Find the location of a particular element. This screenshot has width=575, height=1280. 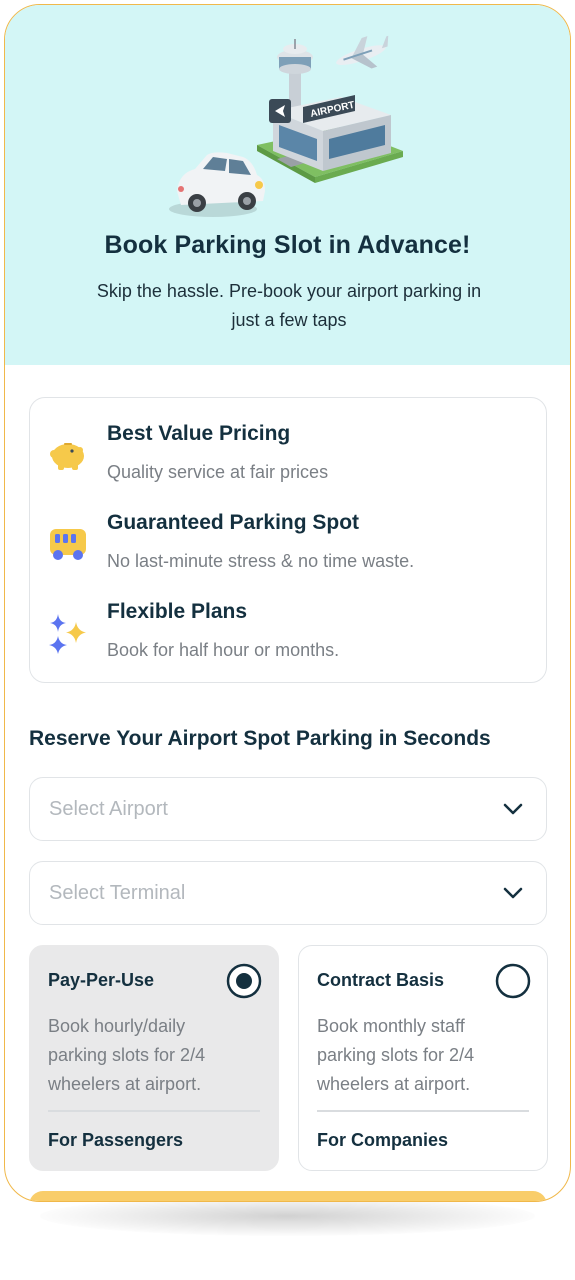

feature-description: Quality service at fair prices is located at coordinates (218, 472).